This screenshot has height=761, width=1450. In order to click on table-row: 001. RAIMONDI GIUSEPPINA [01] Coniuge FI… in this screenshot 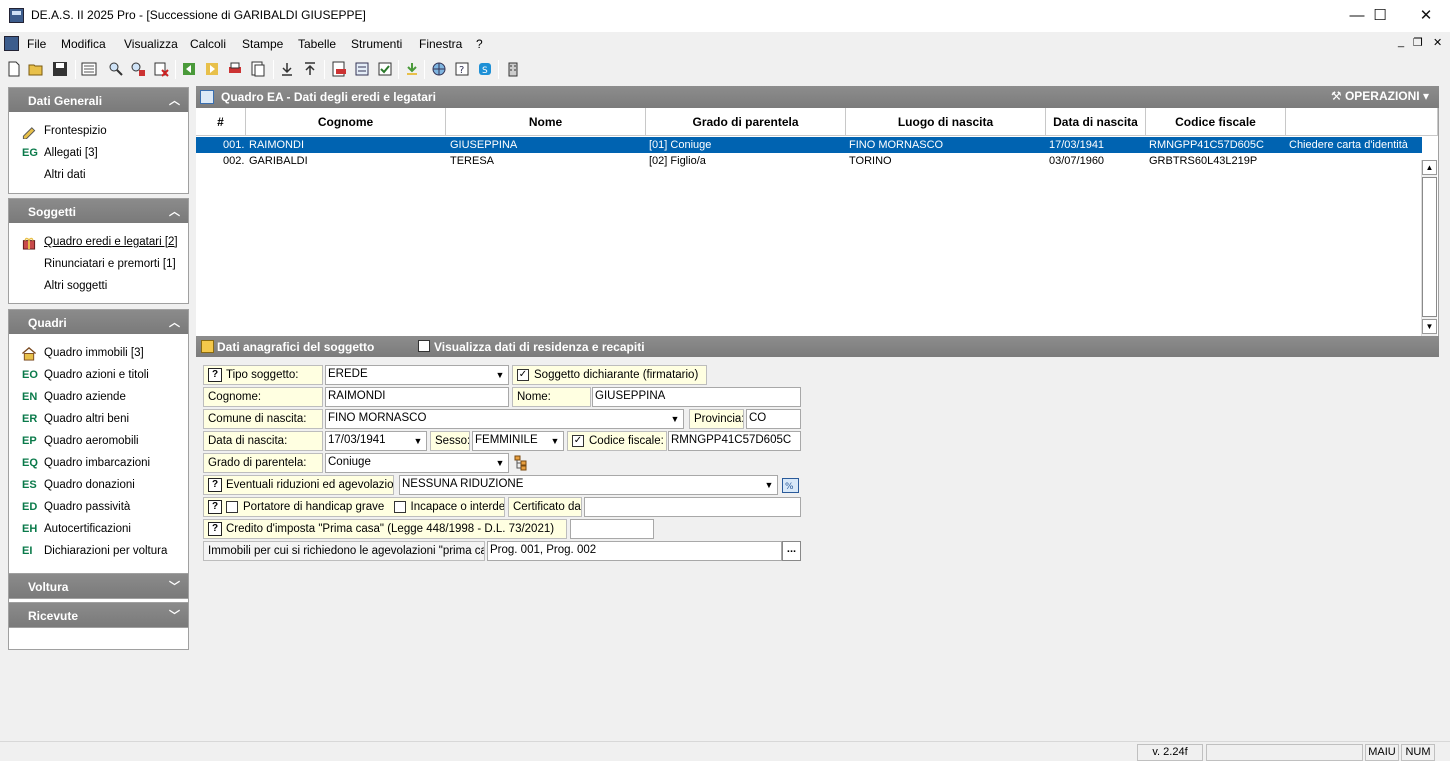, I will do `click(809, 145)`.